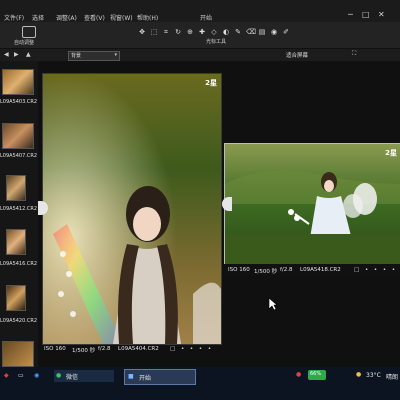 The width and height of the screenshot is (400, 400). Describe the element at coordinates (191, 349) in the screenshot. I see `left-toolbar-dots: □ • • • •` at that location.